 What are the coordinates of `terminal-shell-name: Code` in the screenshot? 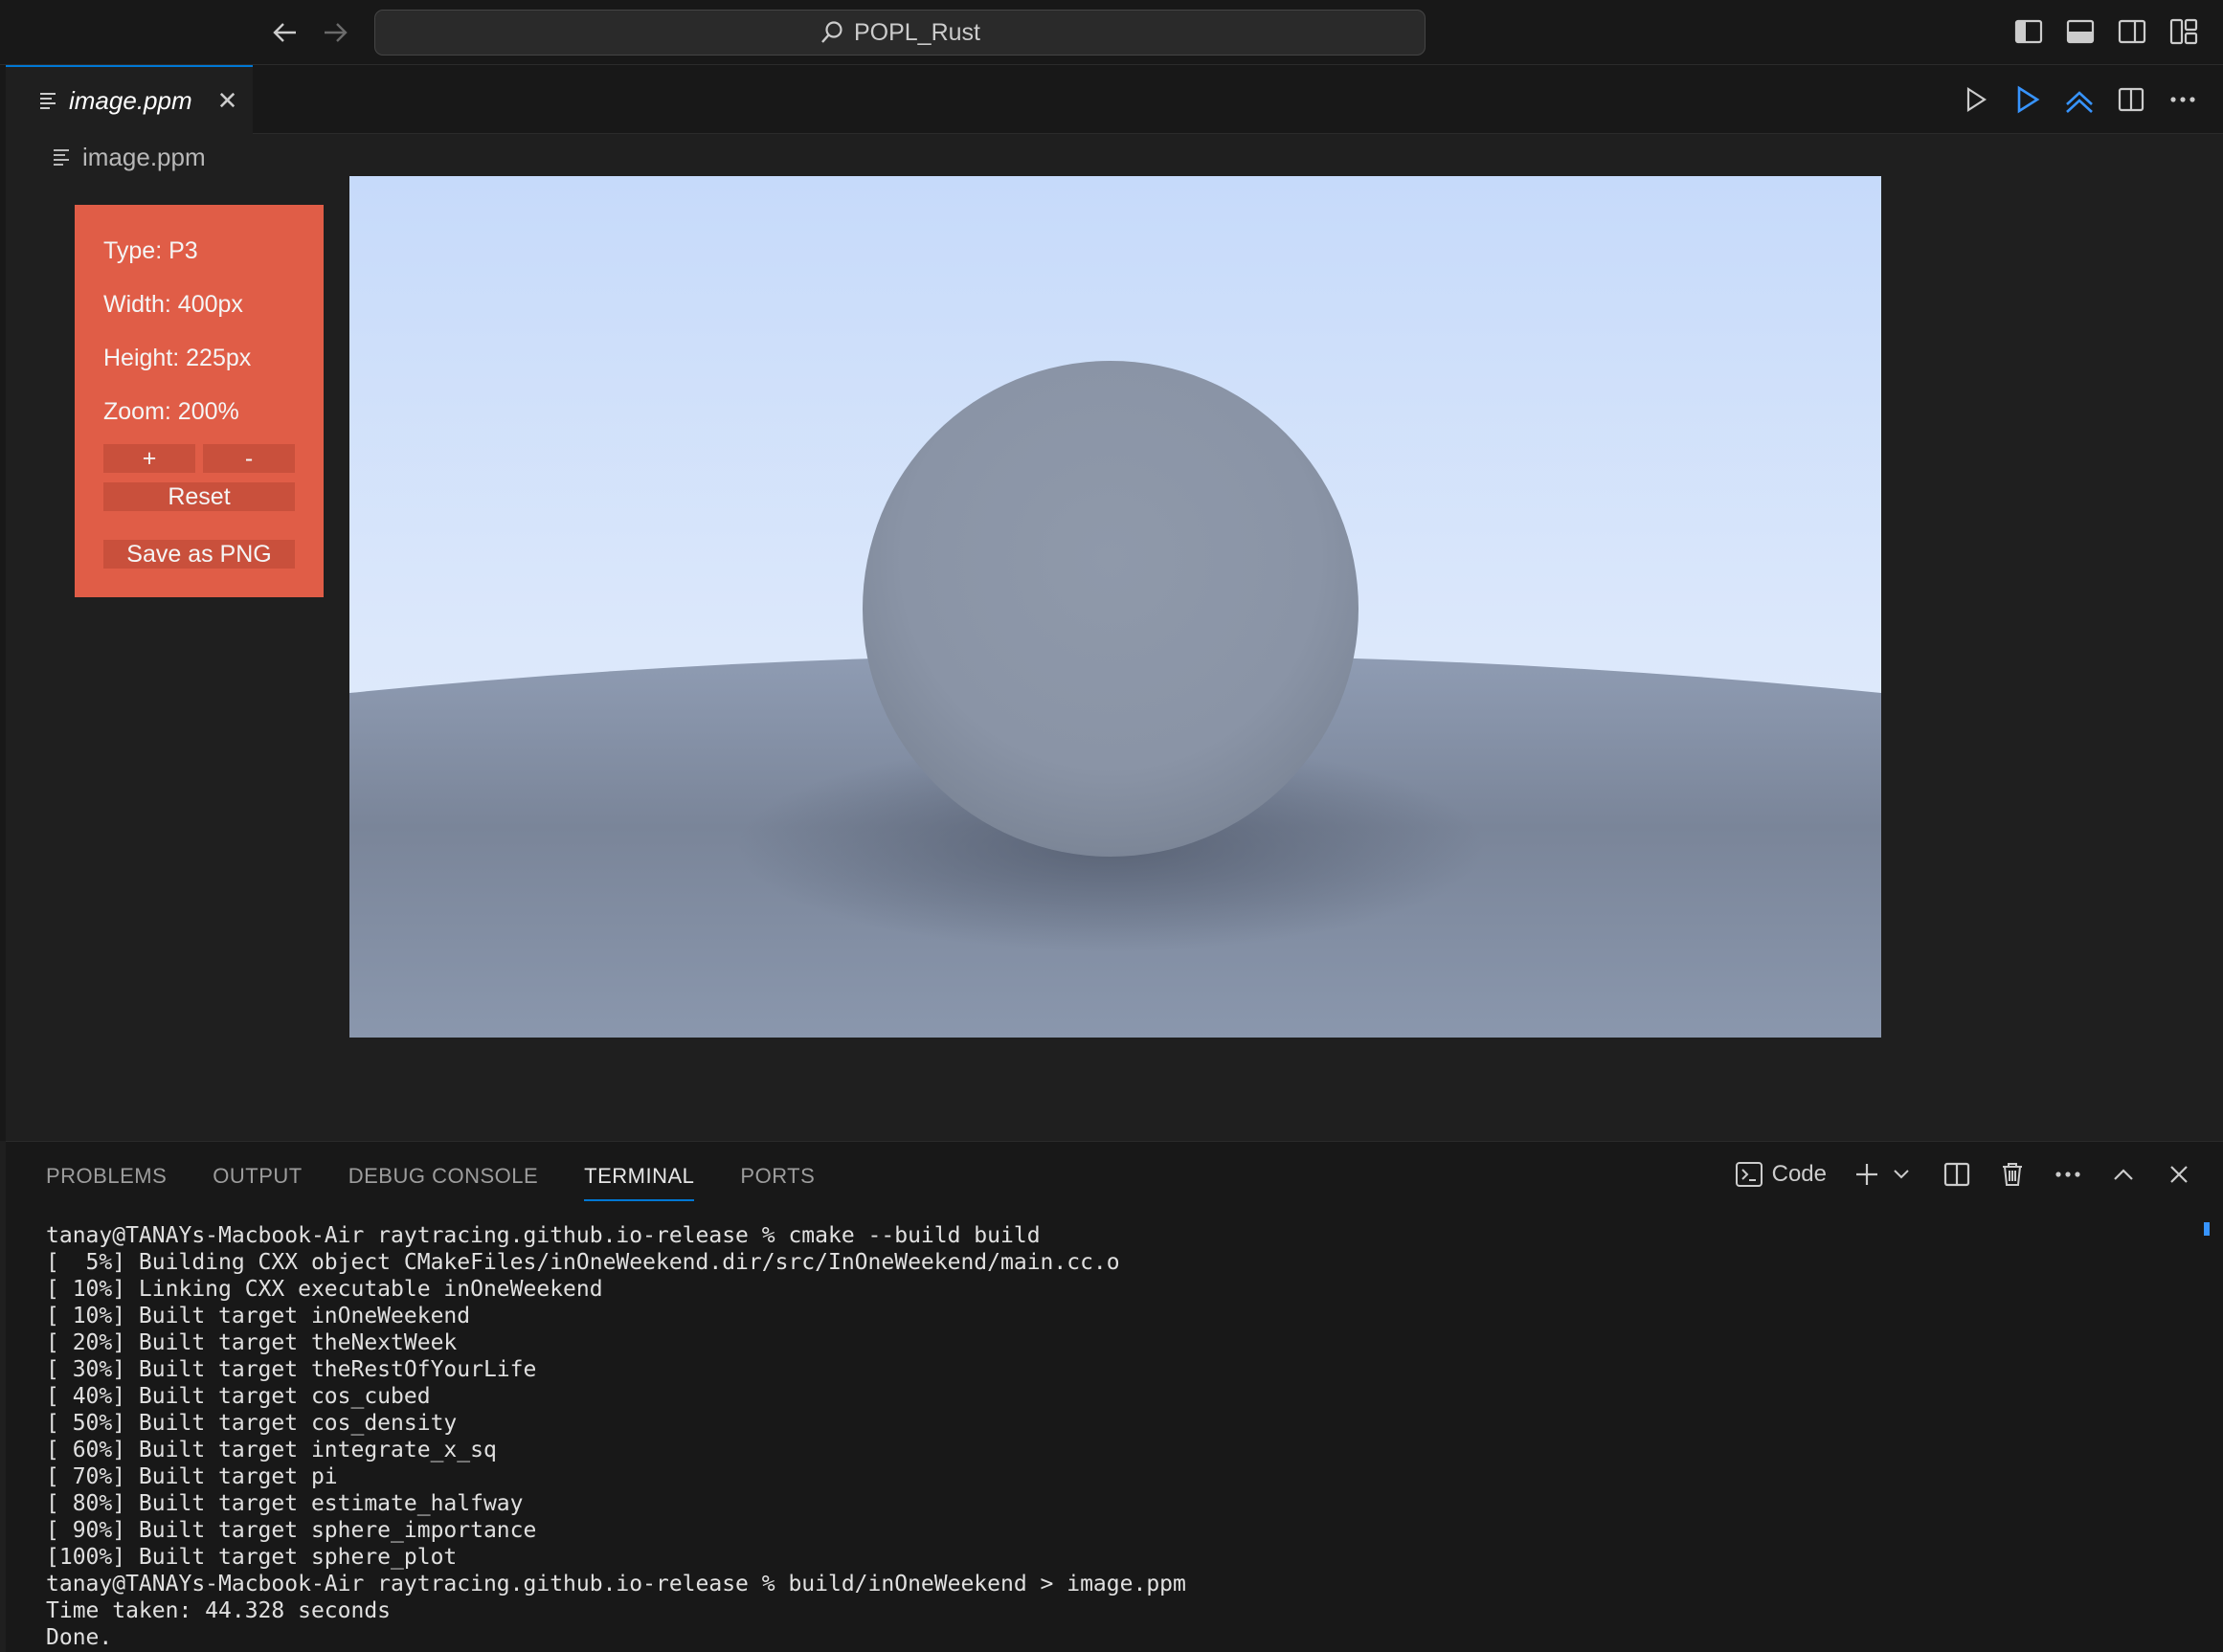 It's located at (1800, 1174).